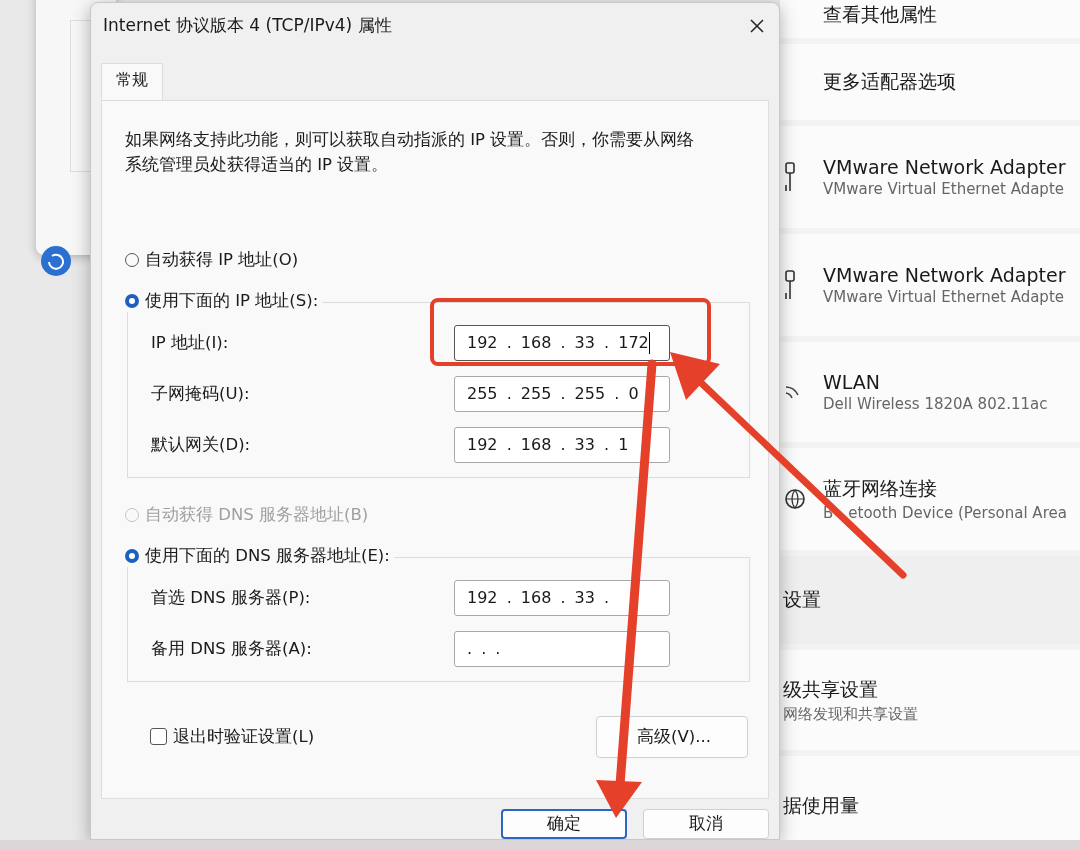 The image size is (1080, 850). What do you see at coordinates (562, 342) in the screenshot?
I see `ip-address-field: 192 . 168 . 33 . 172` at bounding box center [562, 342].